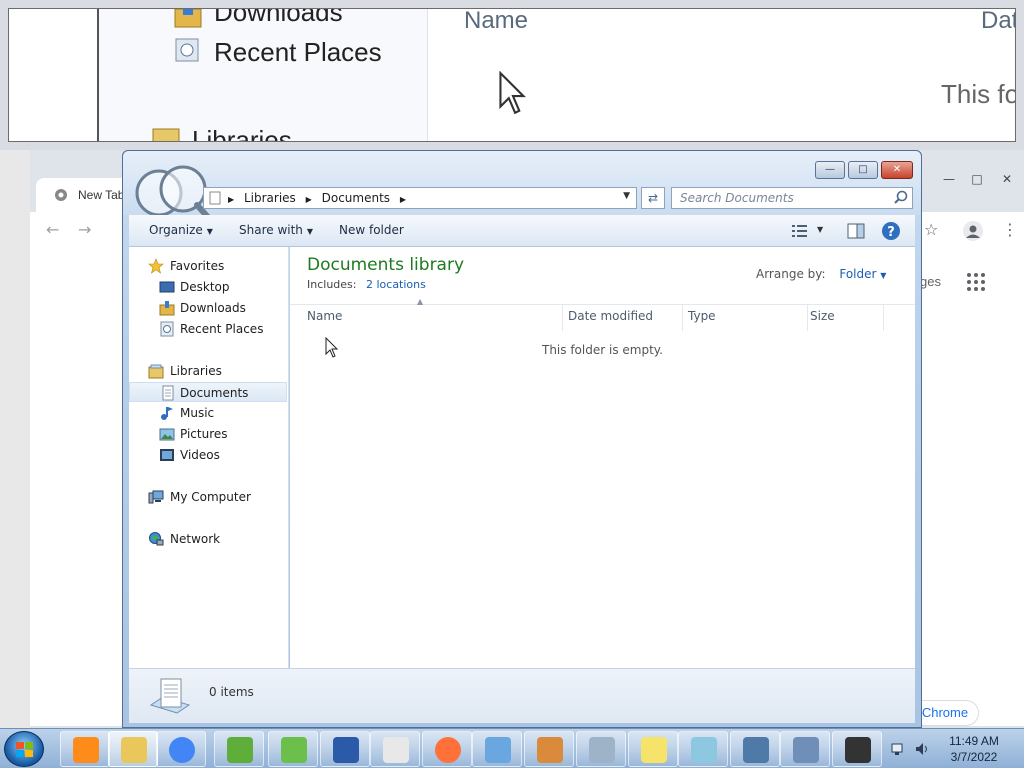 The width and height of the screenshot is (1024, 768). I want to click on paint-icon, so click(550, 750).